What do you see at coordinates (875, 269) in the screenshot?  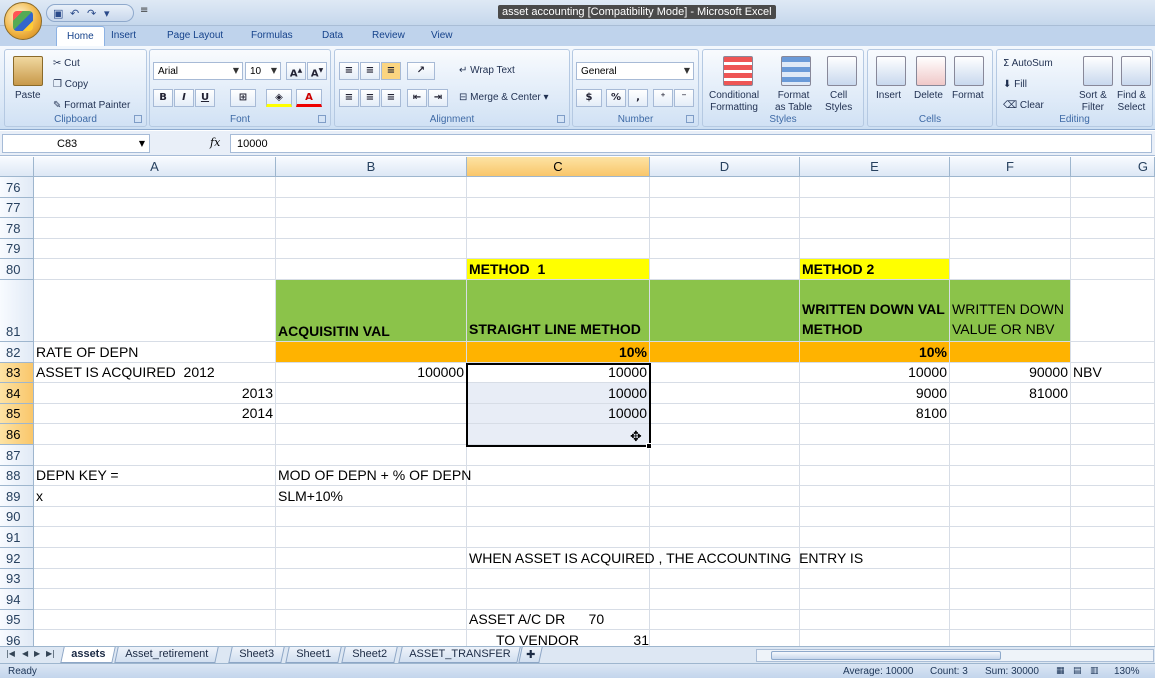 I see `cell-e80: METHOD 2` at bounding box center [875, 269].